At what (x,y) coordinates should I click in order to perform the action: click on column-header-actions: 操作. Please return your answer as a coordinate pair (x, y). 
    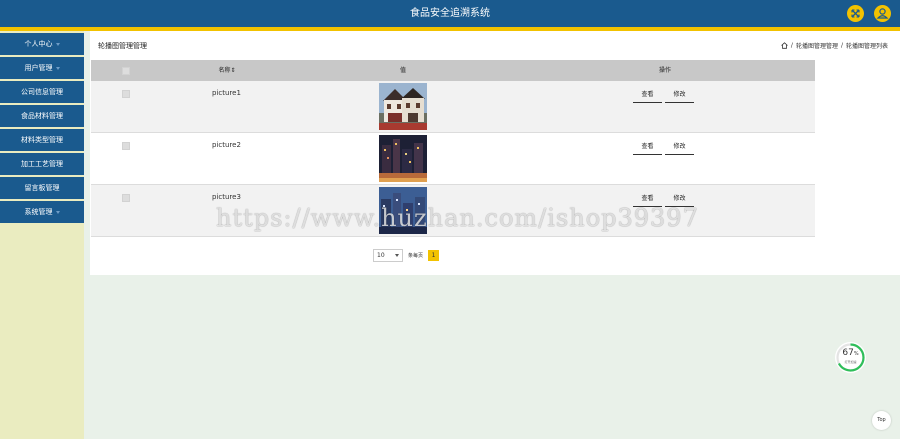
    Looking at the image, I should click on (664, 70).